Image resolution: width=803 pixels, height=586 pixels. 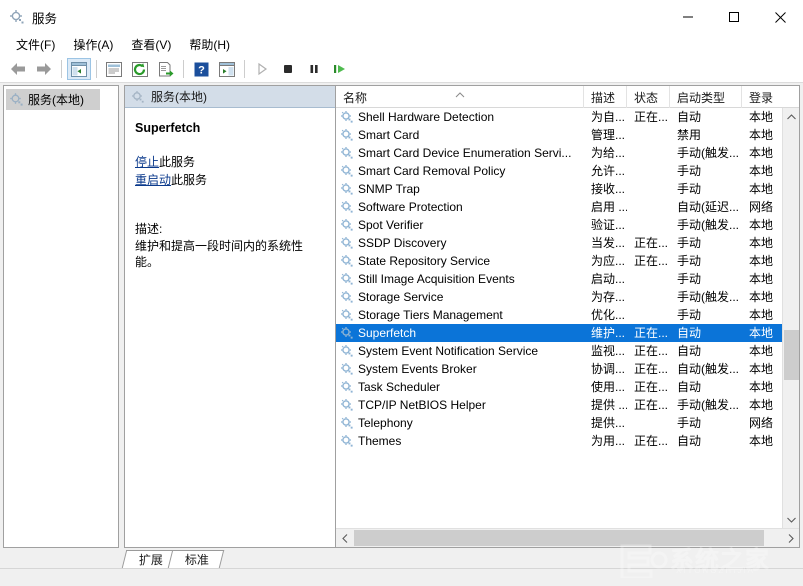 What do you see at coordinates (559, 538) in the screenshot?
I see `horizontal-scrollbar-thumb` at bounding box center [559, 538].